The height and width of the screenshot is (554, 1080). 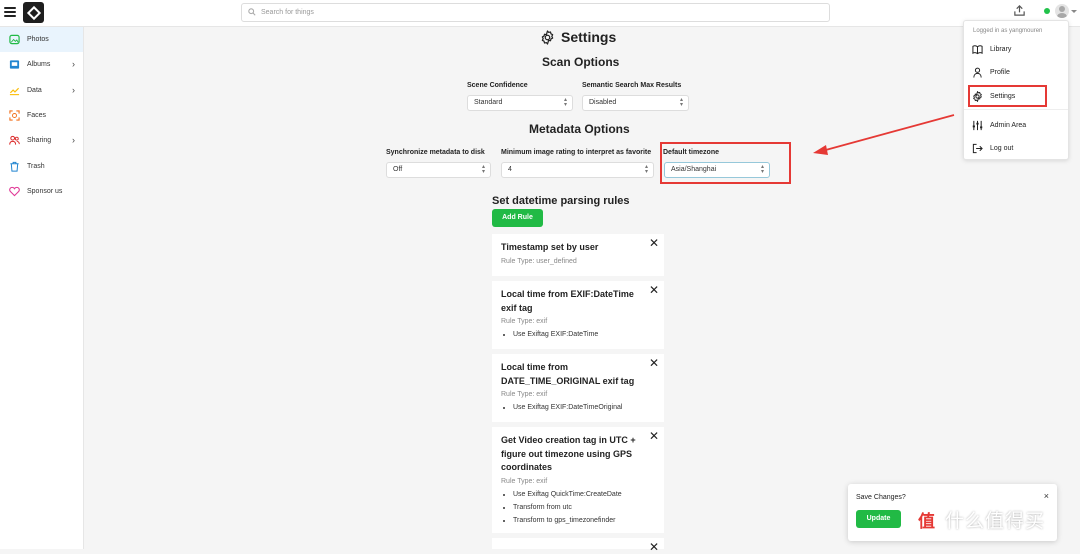 What do you see at coordinates (995, 521) in the screenshot?
I see `watermark-text: 什么值得买` at bounding box center [995, 521].